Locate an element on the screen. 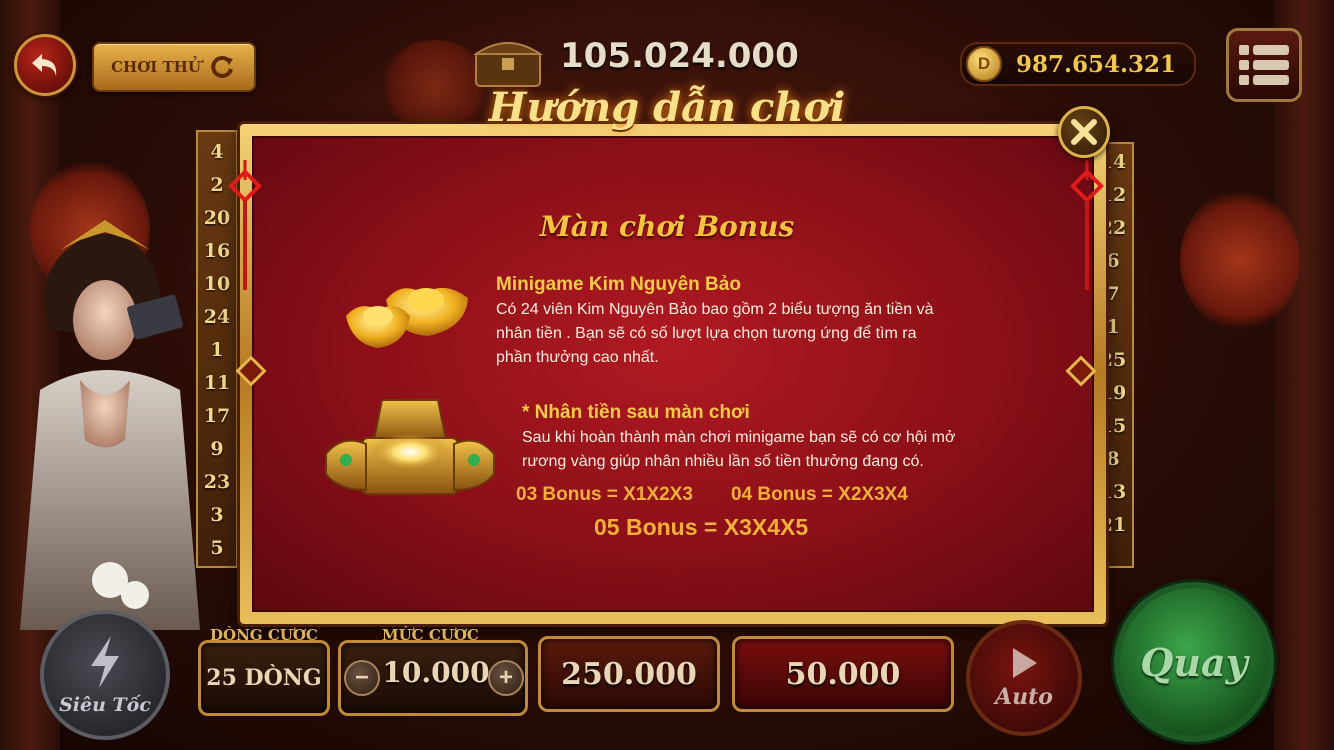 This screenshot has width=1334, height=750. total-bet-panel: 250.000 is located at coordinates (629, 674).